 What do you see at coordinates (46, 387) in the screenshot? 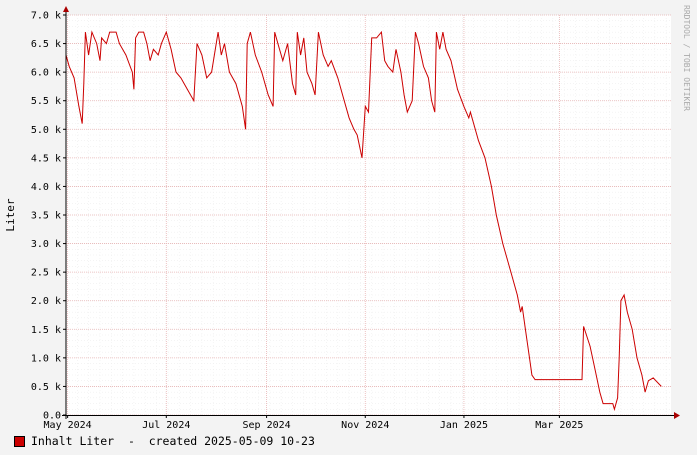
I see `y-tick-label: 0.5 k` at bounding box center [46, 387].